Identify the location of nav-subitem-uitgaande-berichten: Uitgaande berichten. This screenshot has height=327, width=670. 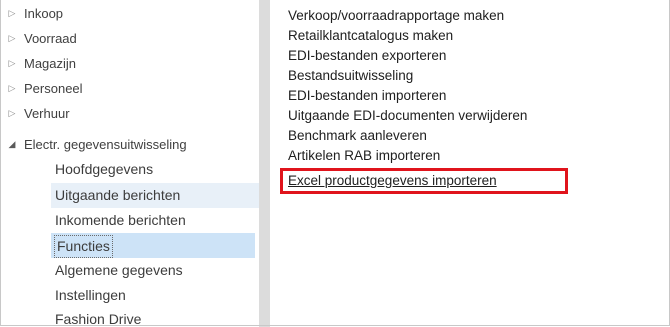
(155, 195).